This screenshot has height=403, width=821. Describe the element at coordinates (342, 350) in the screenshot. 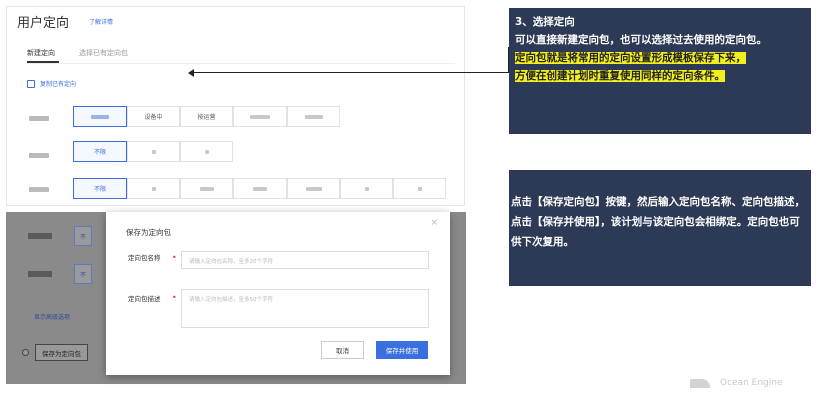

I see `cancel-button: 取消` at that location.